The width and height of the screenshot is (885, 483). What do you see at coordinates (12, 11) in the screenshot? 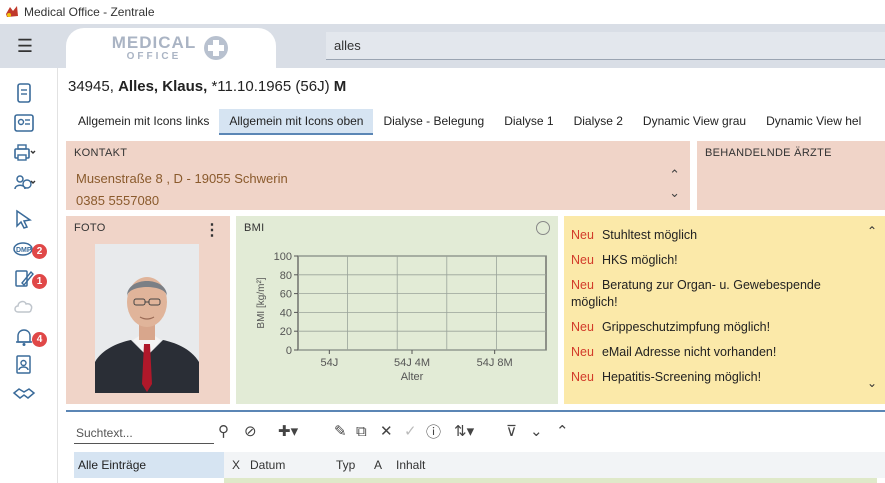
I see `app-icon` at bounding box center [12, 11].